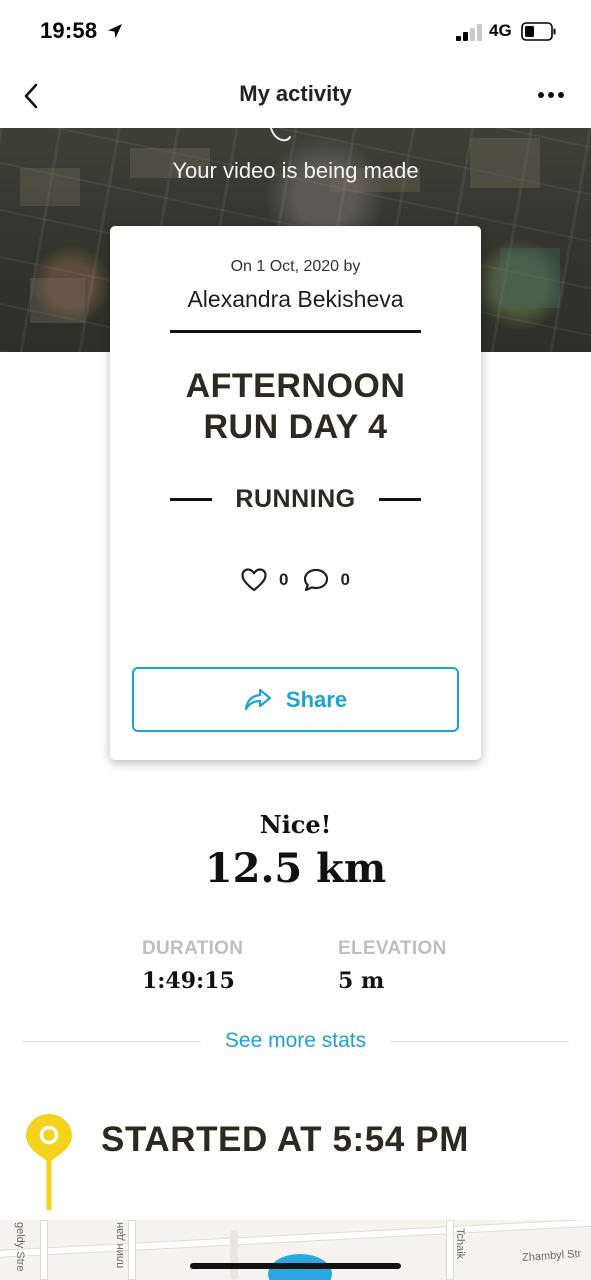 This screenshot has height=1280, width=591. Describe the element at coordinates (295, 427) in the screenshot. I see `activity-title-line2: RUN DAY 4` at that location.